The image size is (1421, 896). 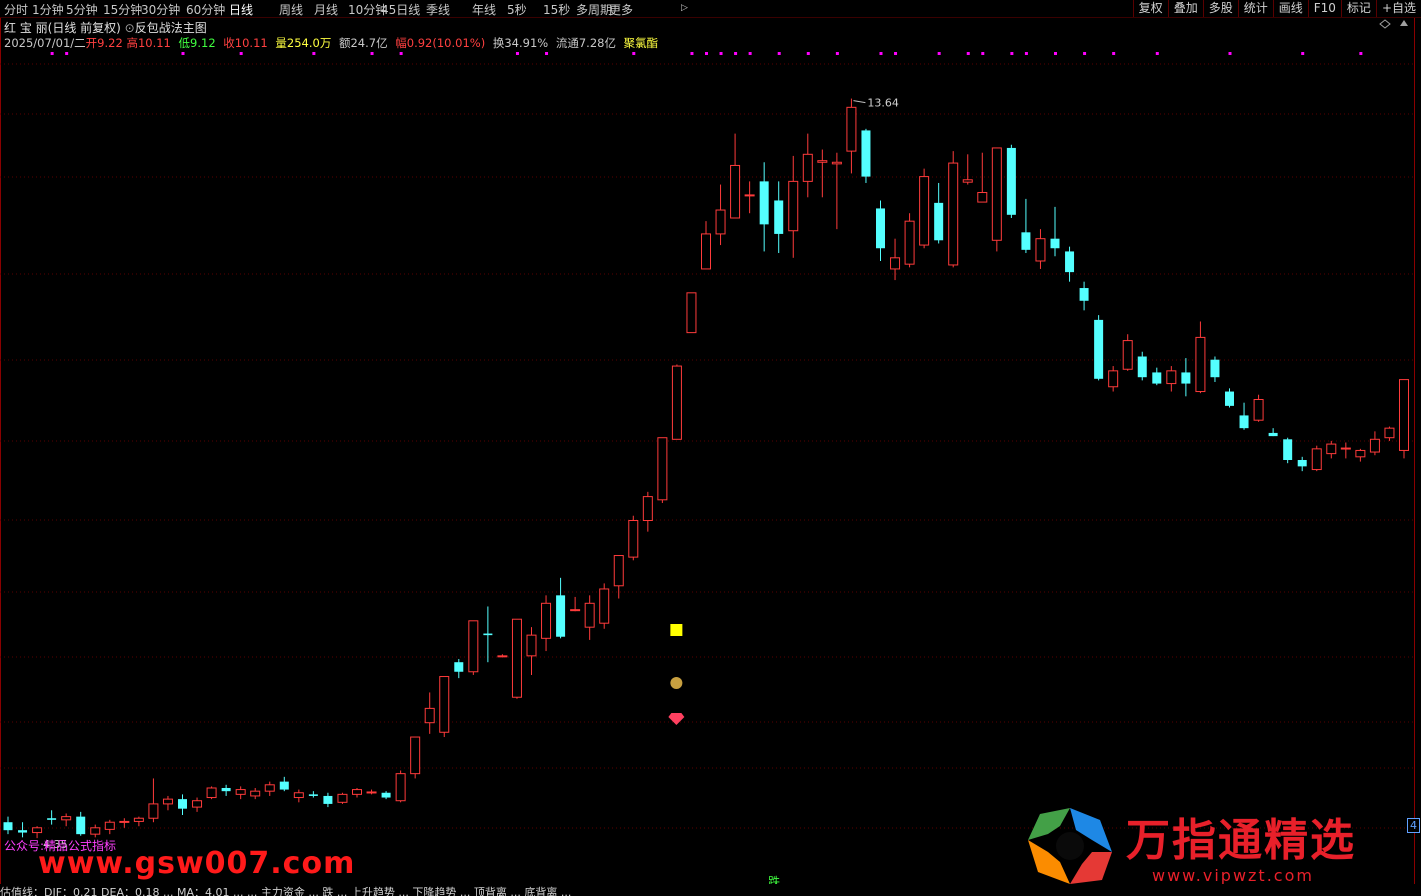 I want to click on toolbar-button-6: 标记, so click(x=1358, y=8).